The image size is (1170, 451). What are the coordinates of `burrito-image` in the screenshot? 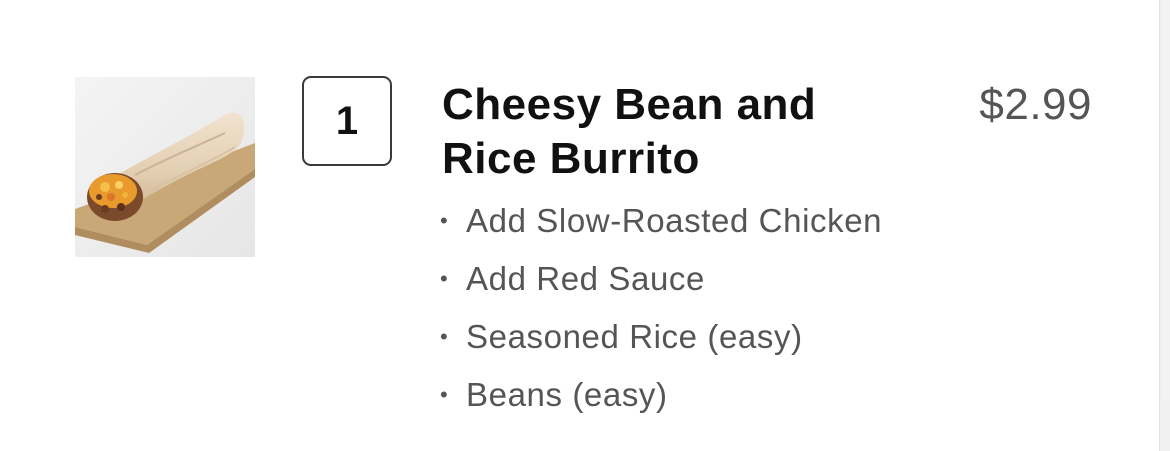 It's located at (165, 167).